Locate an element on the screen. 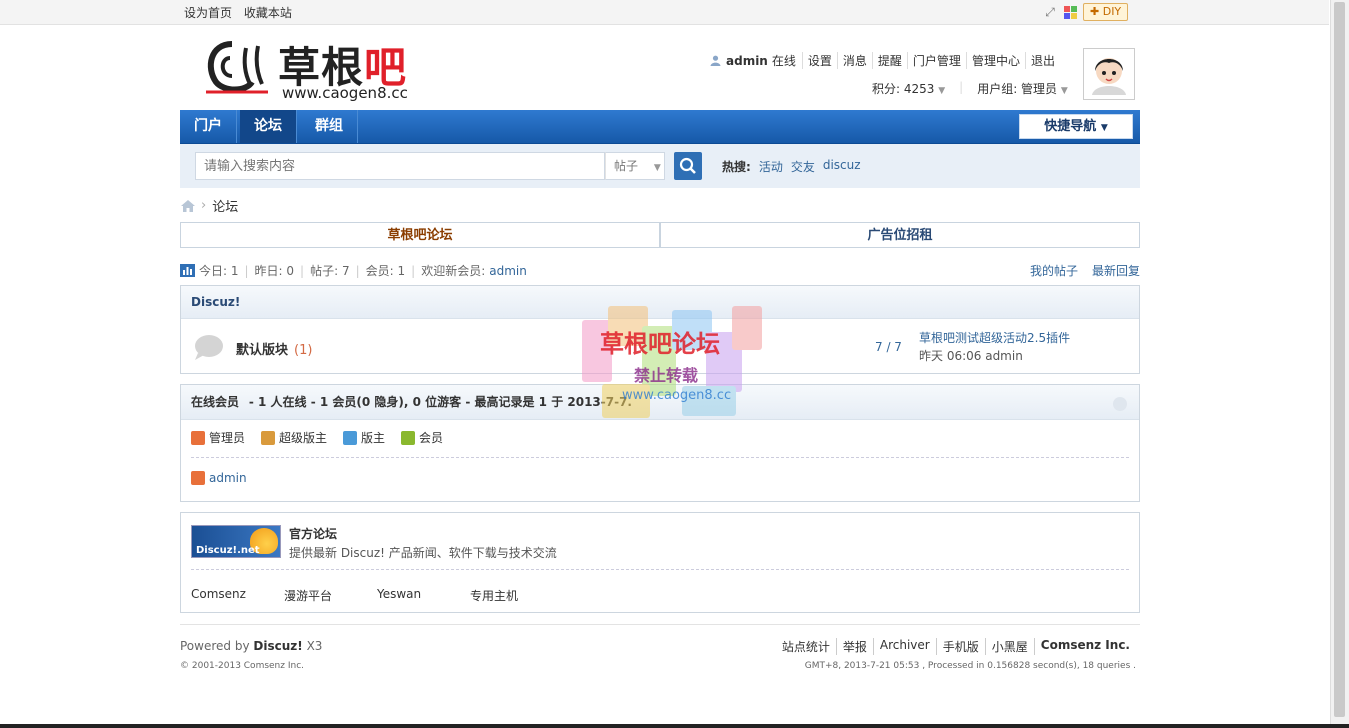 The height and width of the screenshot is (728, 1349). stat-posts: 帖子: 7 is located at coordinates (330, 271).